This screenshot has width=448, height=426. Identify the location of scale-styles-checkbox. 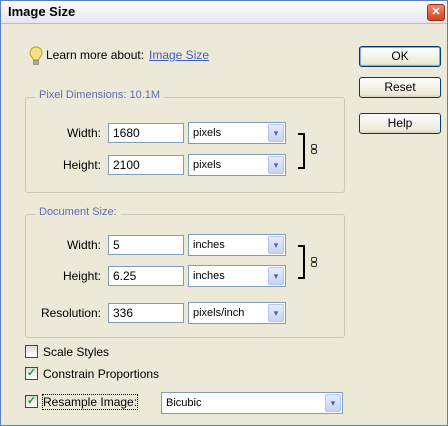
(31, 351).